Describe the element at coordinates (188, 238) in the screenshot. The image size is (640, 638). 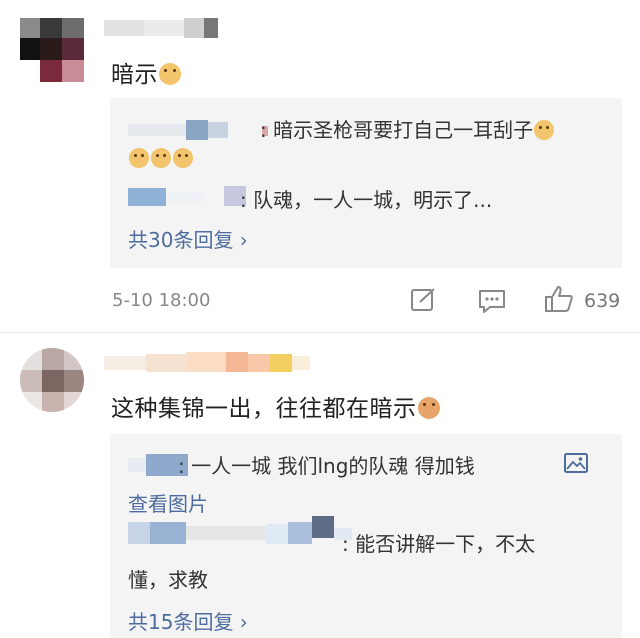
I see `more-replies-link: 共30条回复 ›` at that location.